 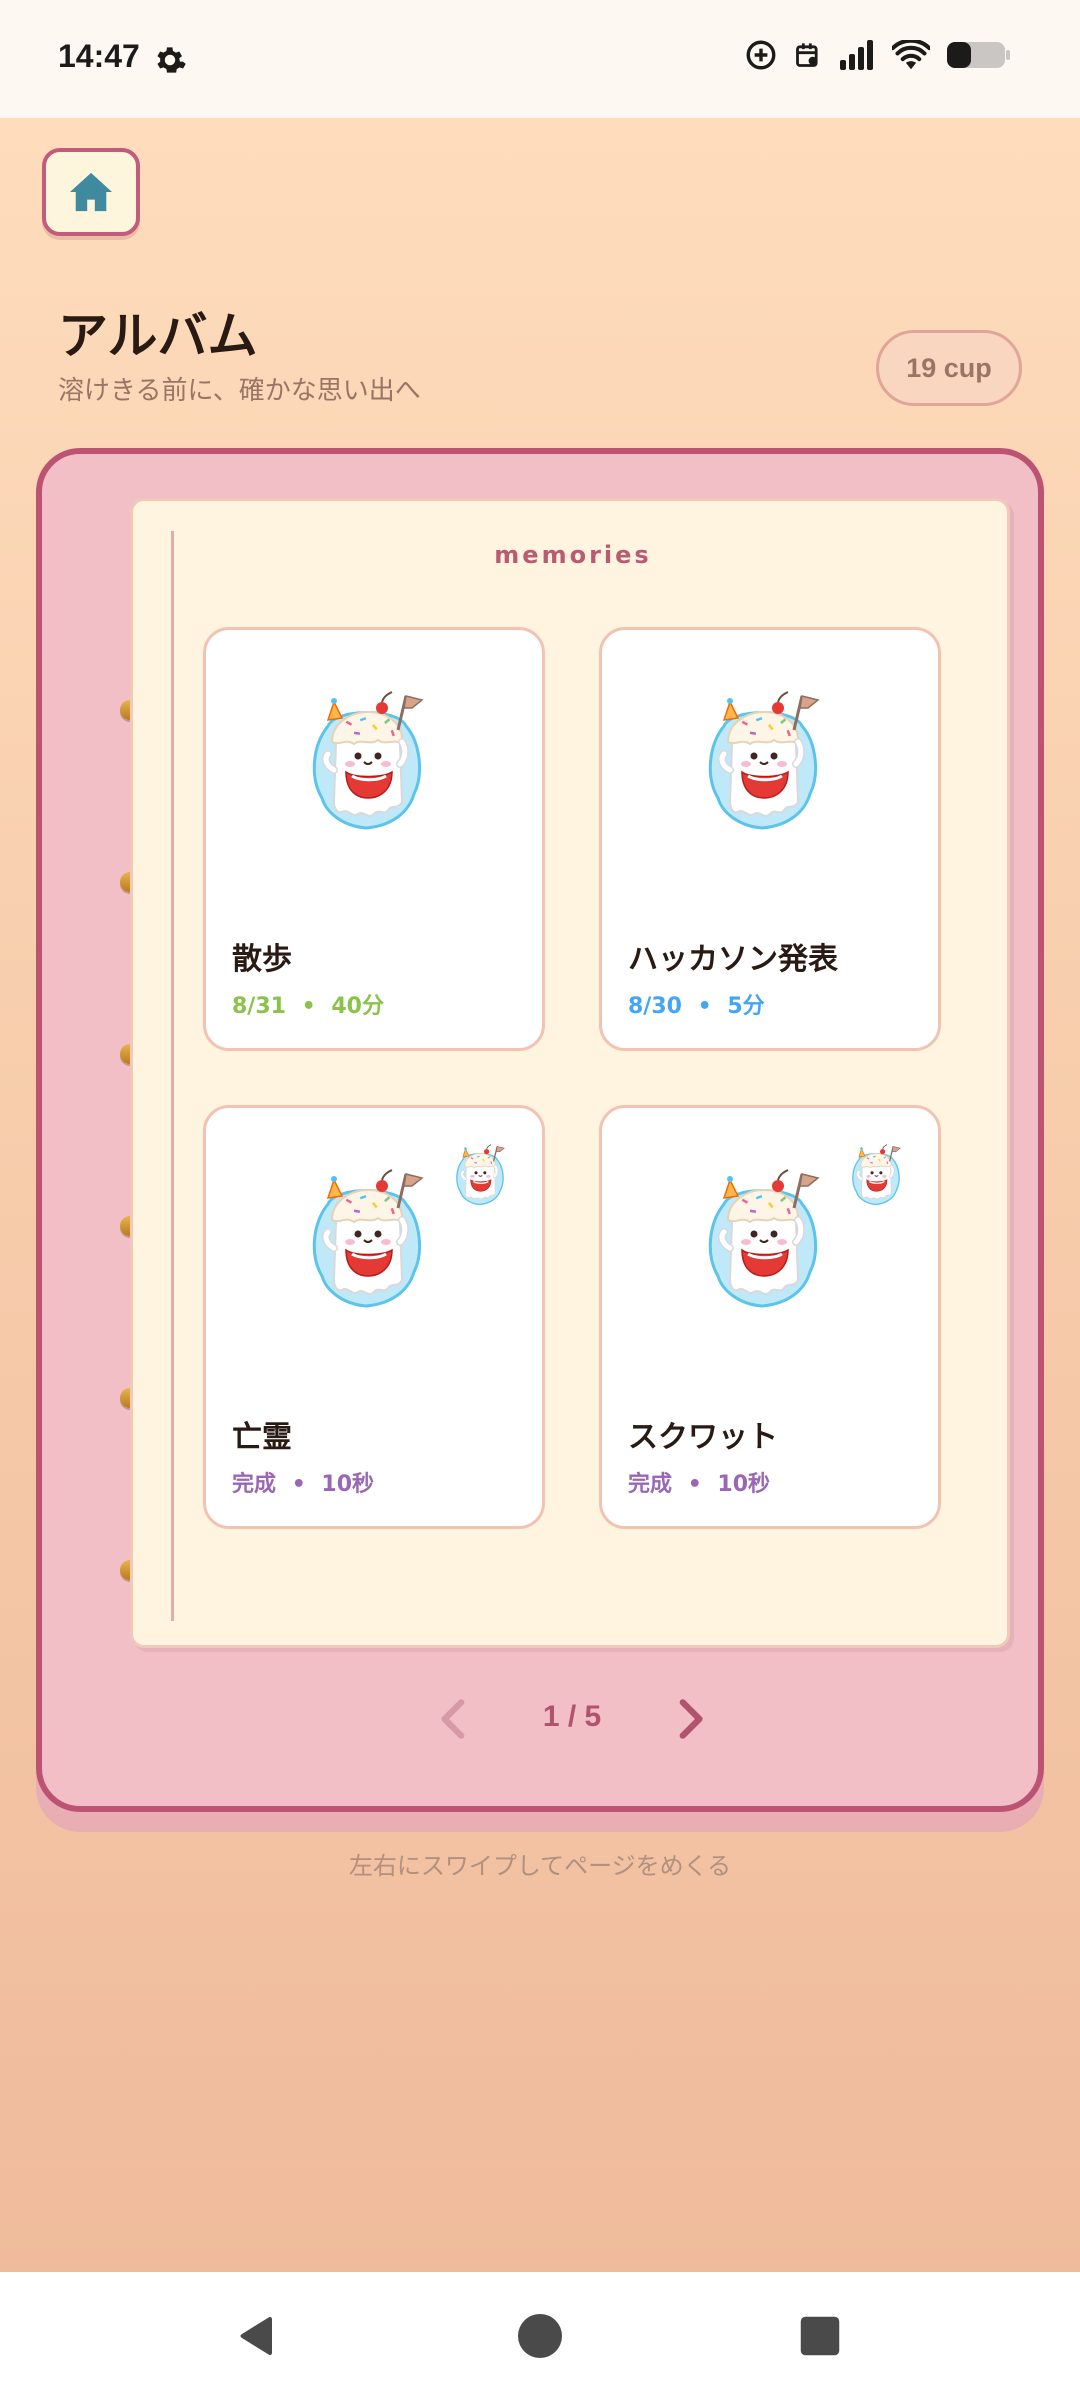 I want to click on navigation-bar, so click(x=540, y=2336).